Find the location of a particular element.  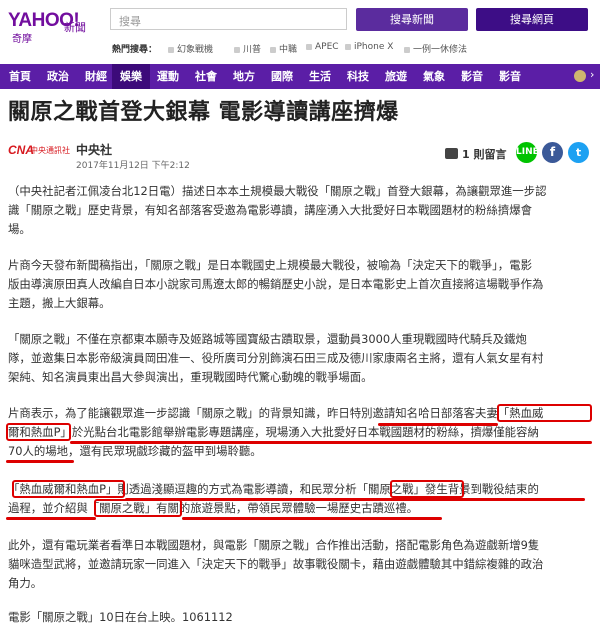

hot-search-item: iPhone X is located at coordinates (369, 47).